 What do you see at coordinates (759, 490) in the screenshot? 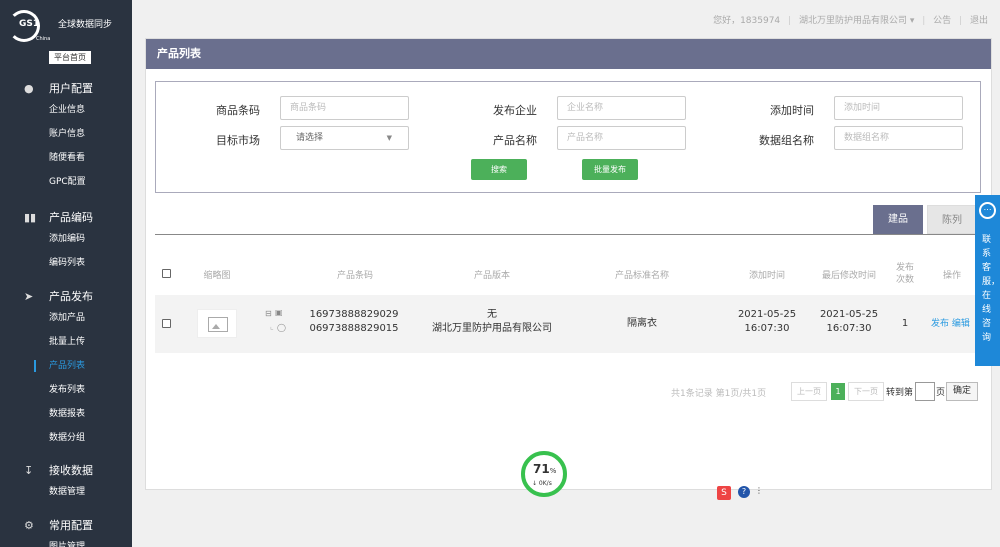
I see `more-icon: ⋮` at bounding box center [759, 490].